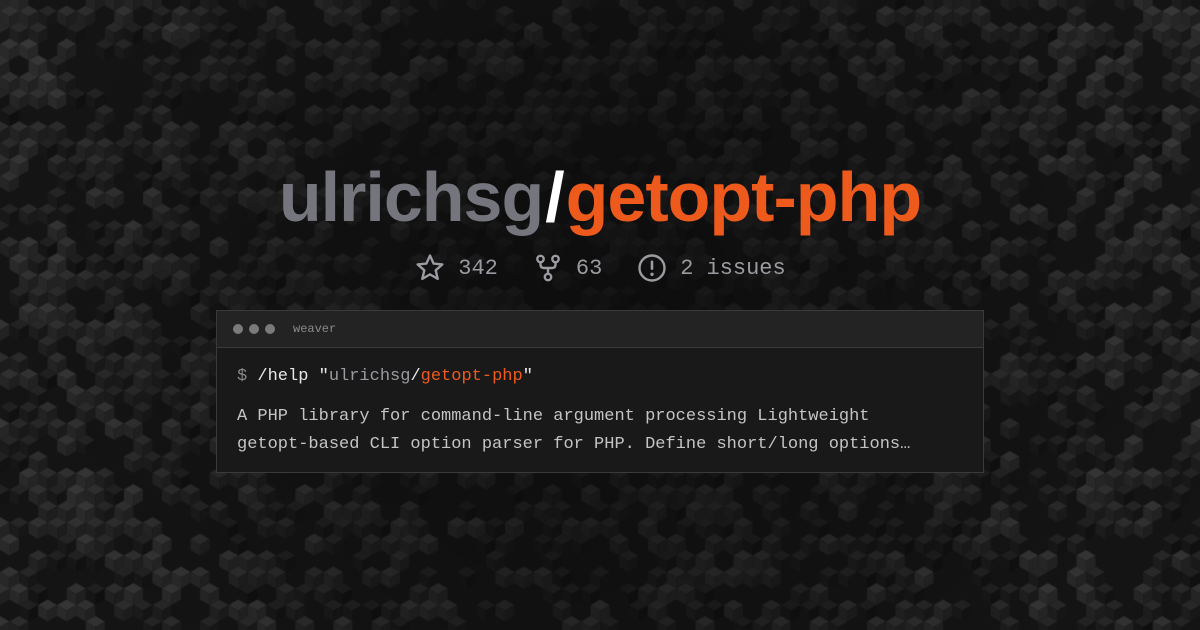 The width and height of the screenshot is (1200, 630). Describe the element at coordinates (369, 376) in the screenshot. I see `command-repo-owner: ulrichsg` at that location.